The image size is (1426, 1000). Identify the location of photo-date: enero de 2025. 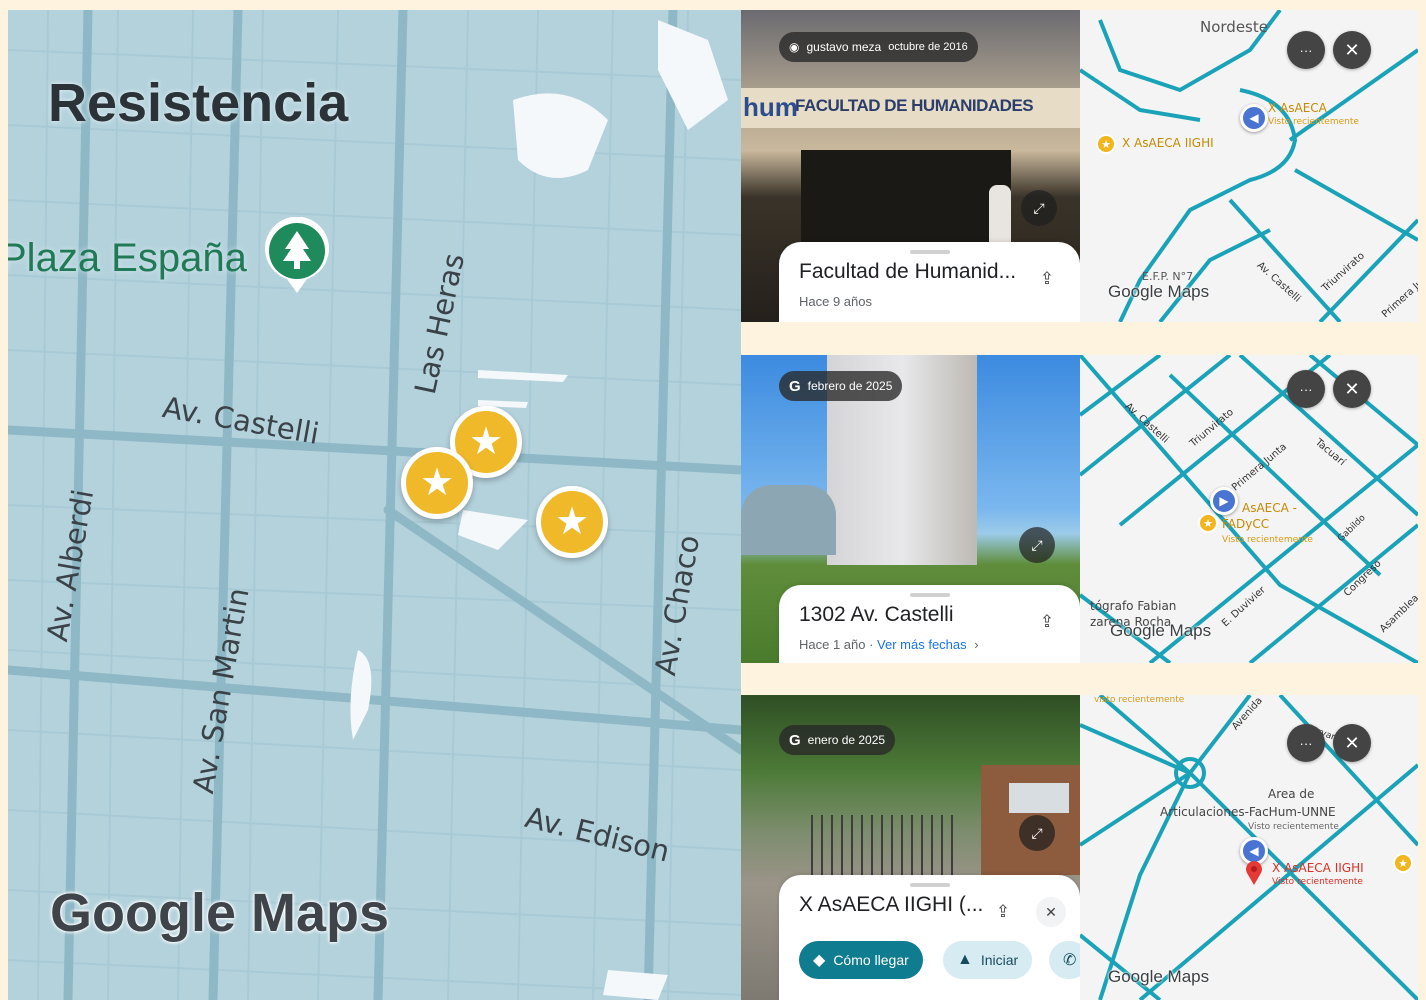
(846, 740).